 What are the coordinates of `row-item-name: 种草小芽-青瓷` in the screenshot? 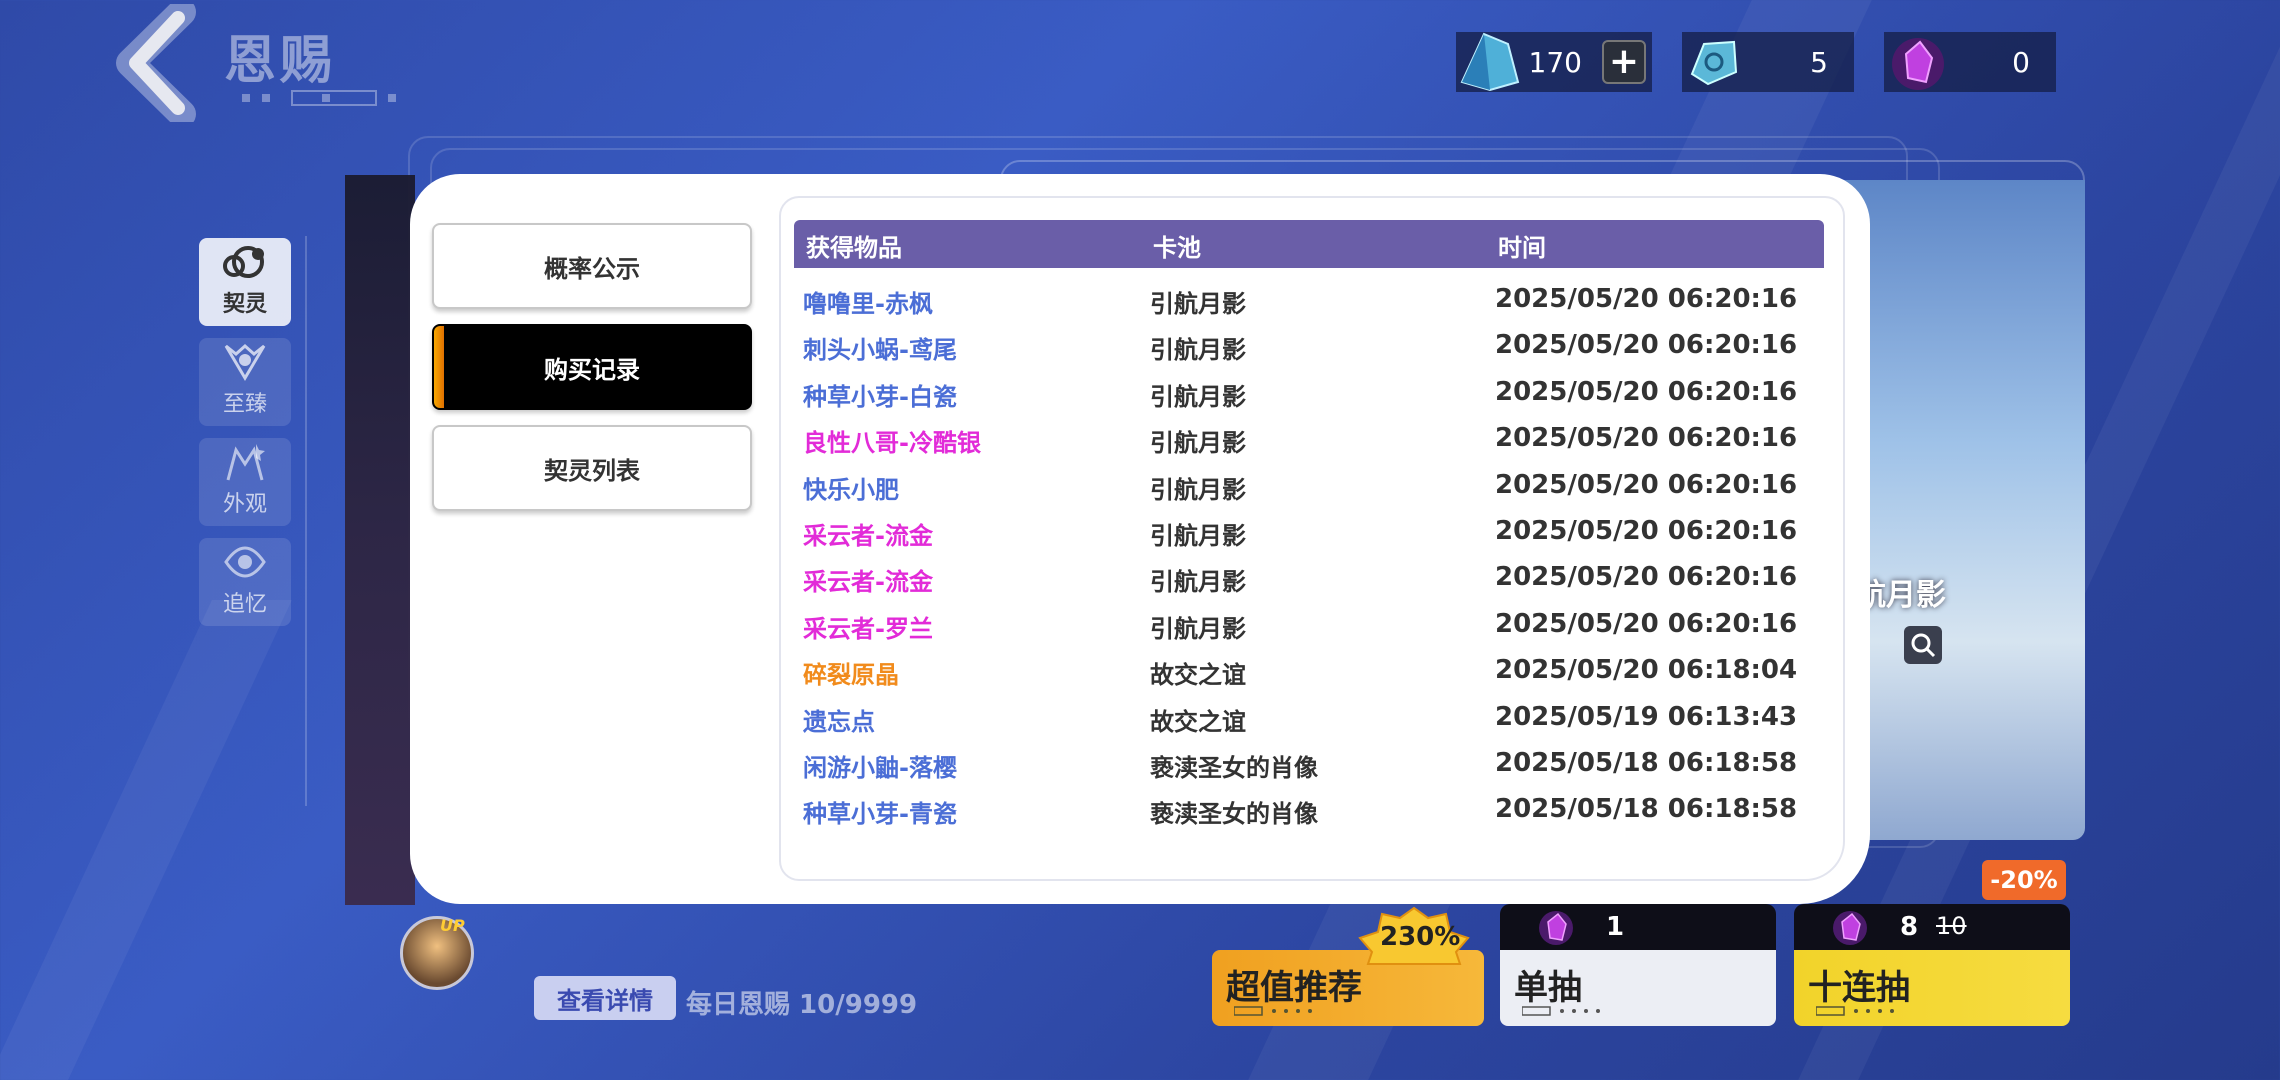 It's located at (880, 814).